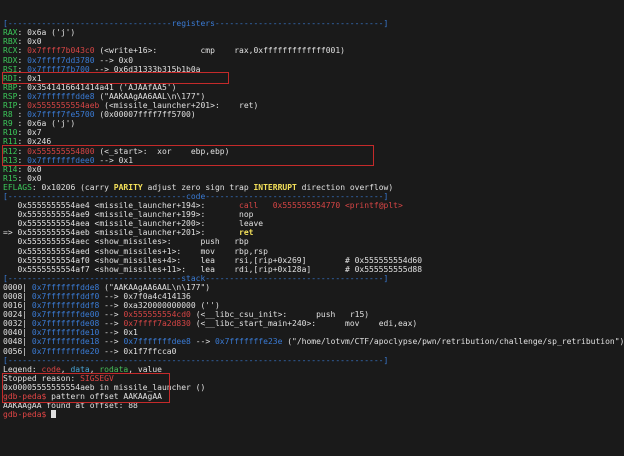 The height and width of the screenshot is (456, 624). I want to click on terminal-line: R11: 0x246, so click(313, 141).